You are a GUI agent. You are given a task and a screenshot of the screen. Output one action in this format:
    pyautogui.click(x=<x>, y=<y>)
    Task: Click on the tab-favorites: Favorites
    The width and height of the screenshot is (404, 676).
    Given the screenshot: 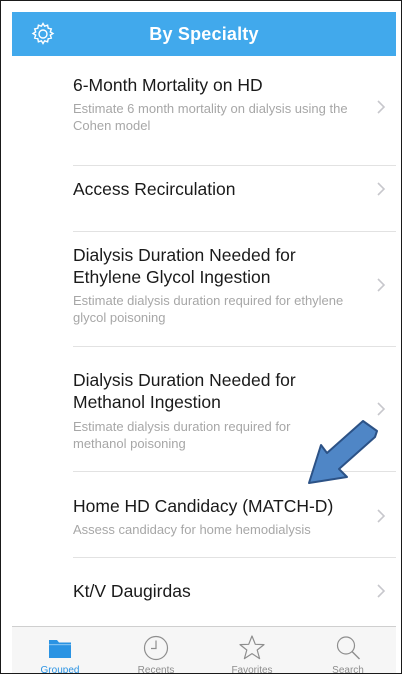 What is the action you would take?
    pyautogui.click(x=252, y=650)
    